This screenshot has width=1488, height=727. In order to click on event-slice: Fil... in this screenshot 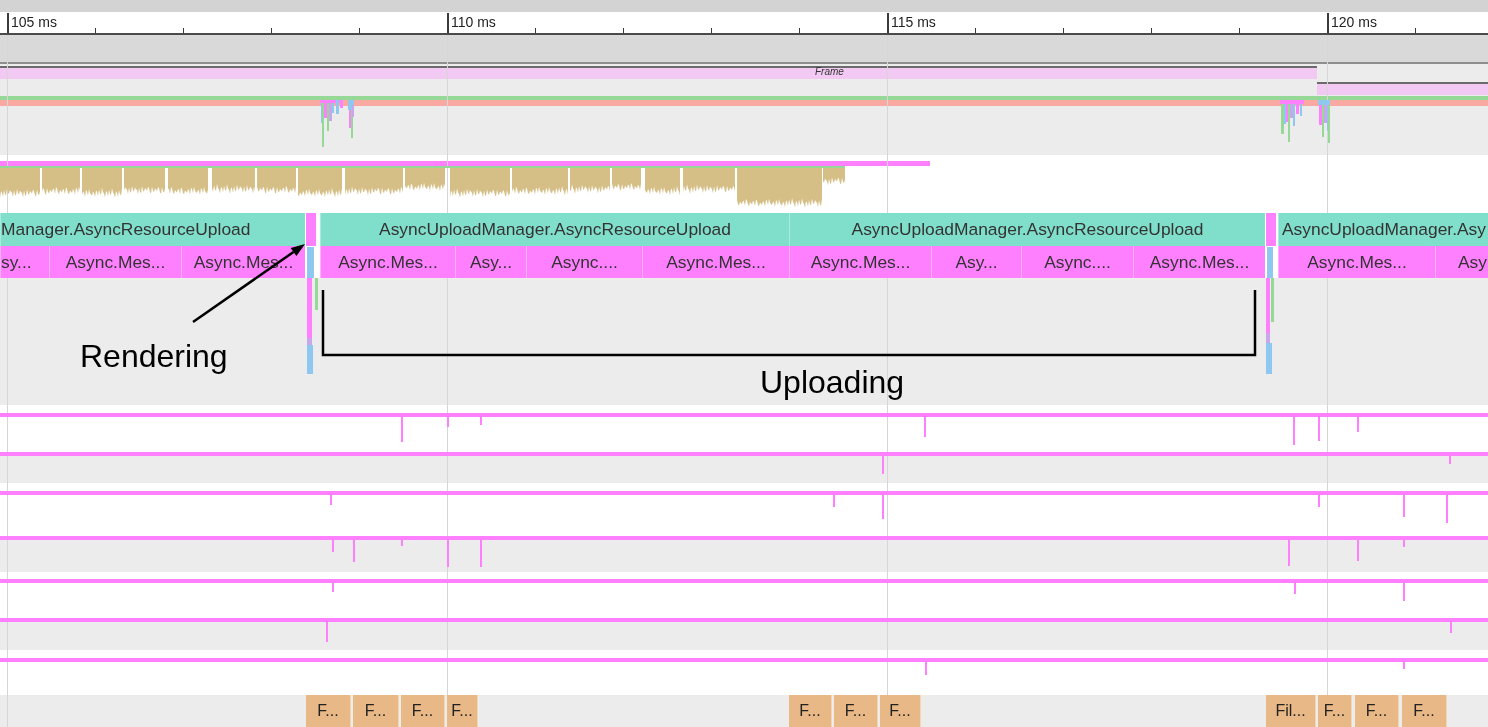, I will do `click(1291, 711)`.